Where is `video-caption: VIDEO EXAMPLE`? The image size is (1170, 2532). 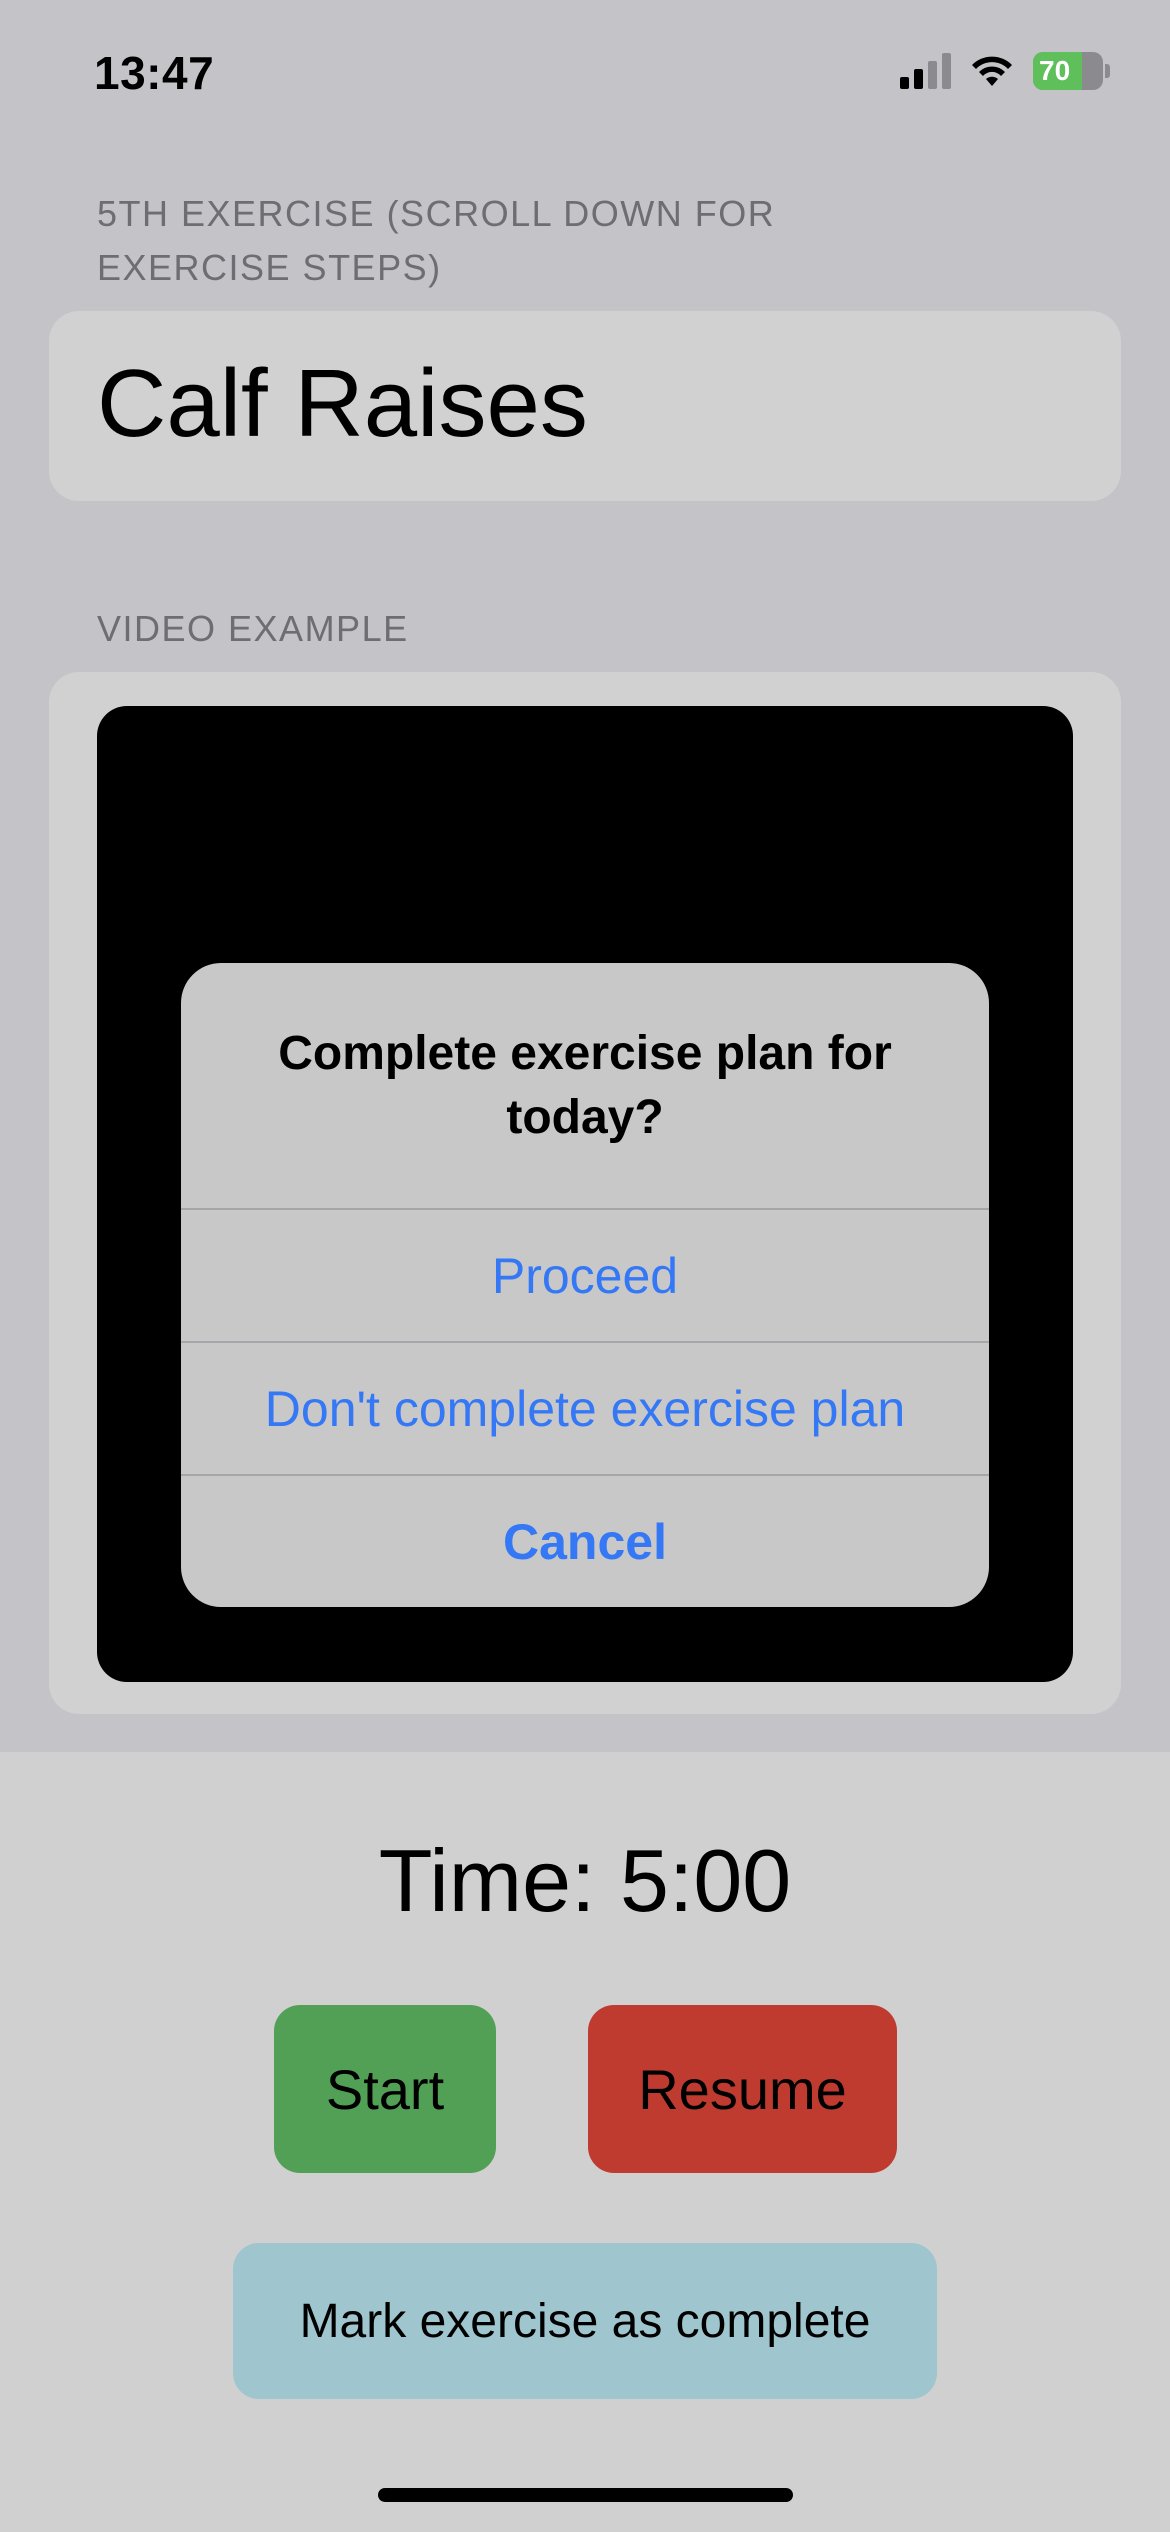
video-caption: VIDEO EXAMPLE is located at coordinates (253, 628).